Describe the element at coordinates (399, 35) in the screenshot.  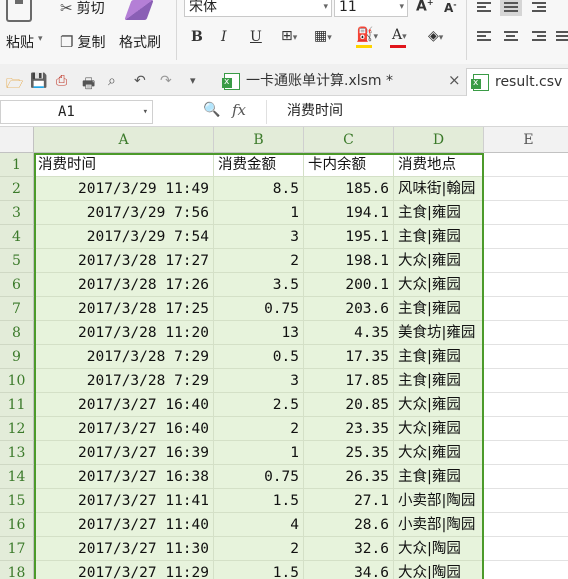
I see `font-color-button: A▾` at that location.